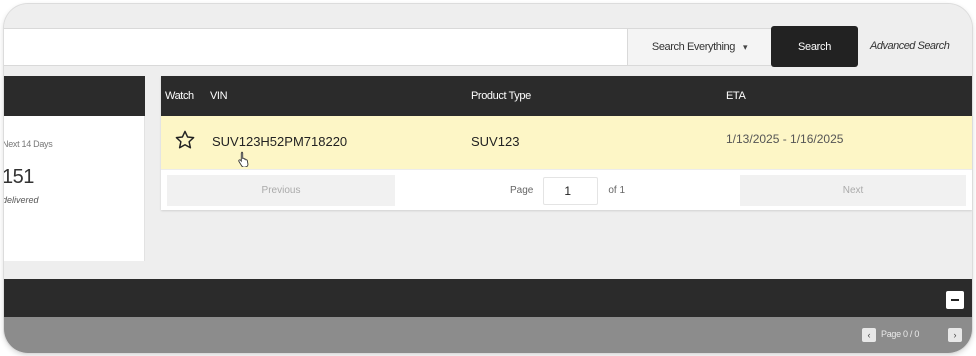 The width and height of the screenshot is (976, 356). Describe the element at coordinates (243, 159) in the screenshot. I see `hand-pointer-icon` at that location.